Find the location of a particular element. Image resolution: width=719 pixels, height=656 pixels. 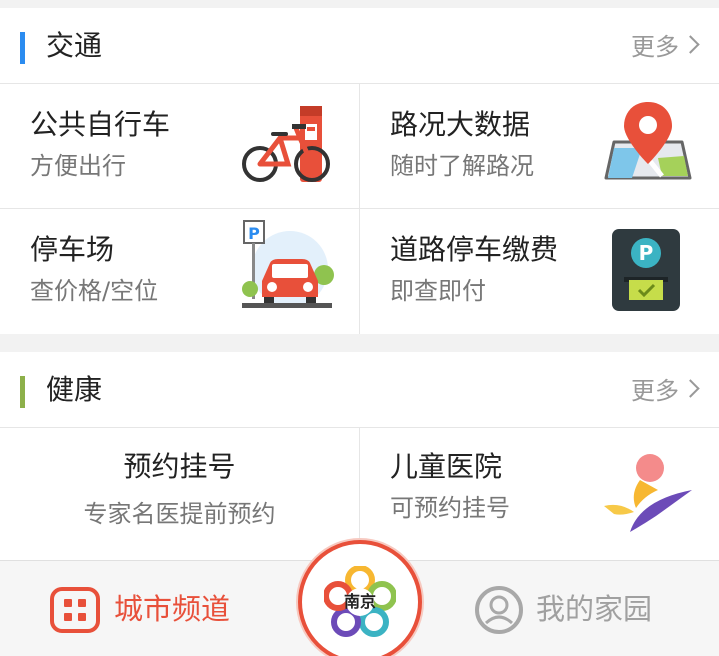

service-subtitle: 专家名医提前预约 is located at coordinates (179, 514).